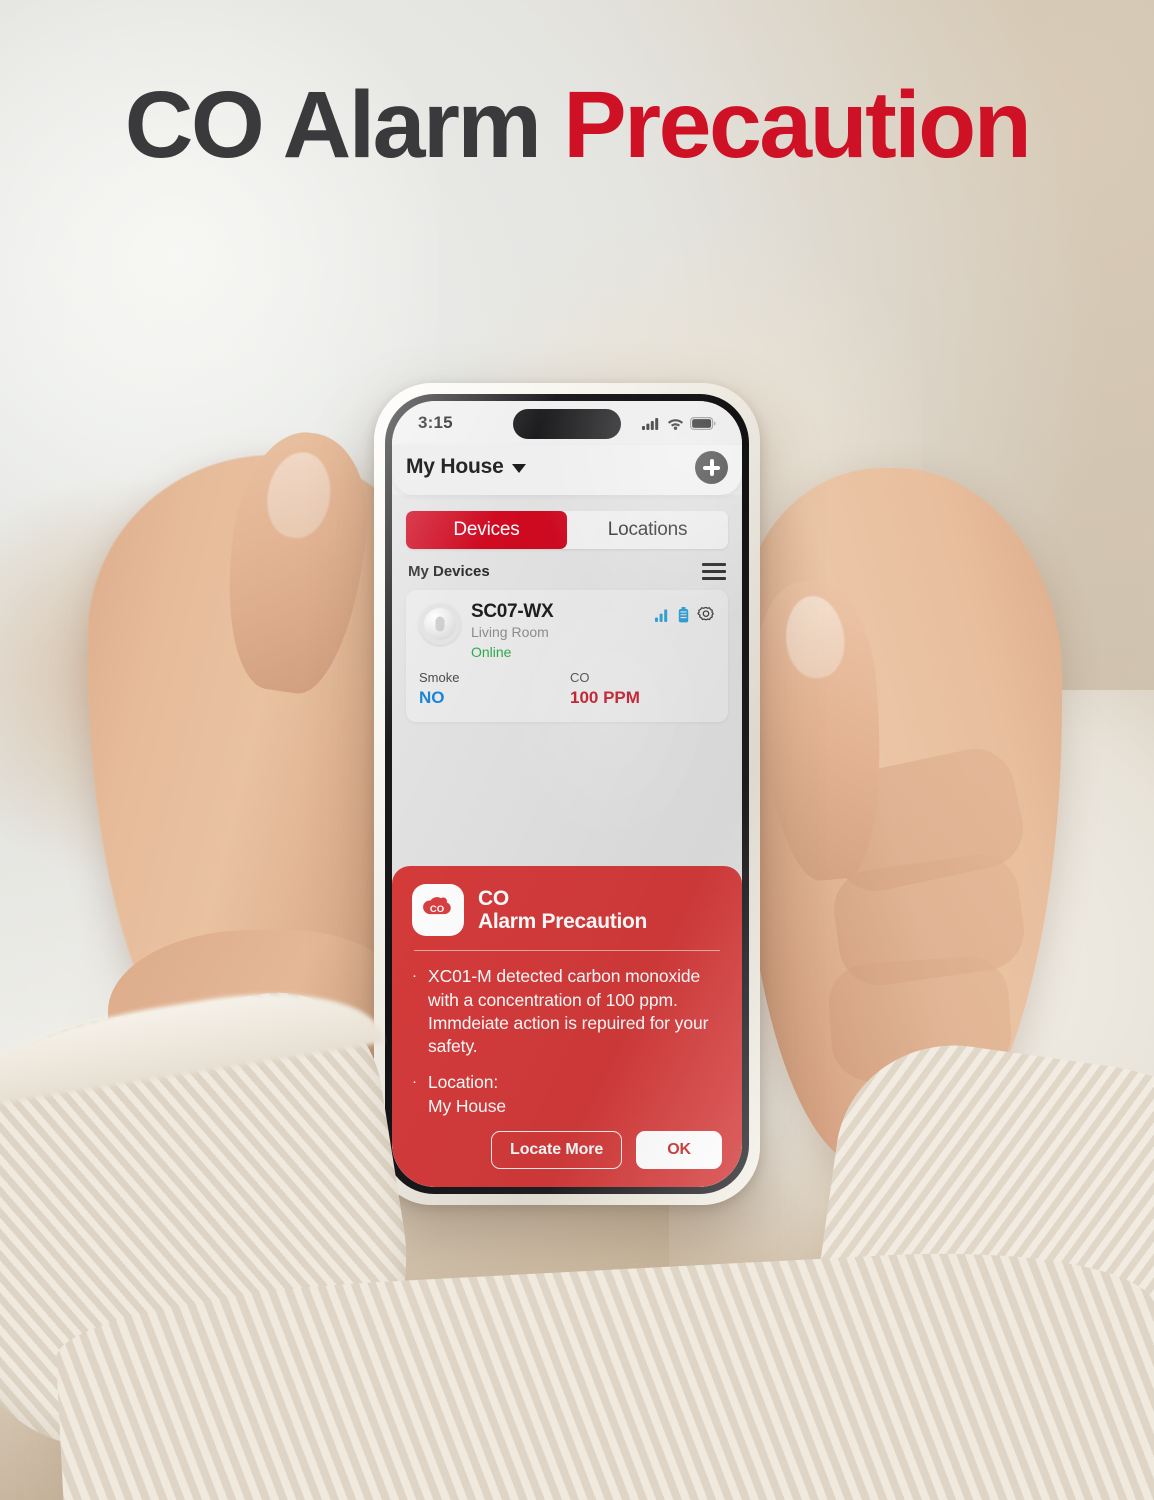 This screenshot has height=1500, width=1154. What do you see at coordinates (662, 615) in the screenshot?
I see `signal-strength-icon` at bounding box center [662, 615].